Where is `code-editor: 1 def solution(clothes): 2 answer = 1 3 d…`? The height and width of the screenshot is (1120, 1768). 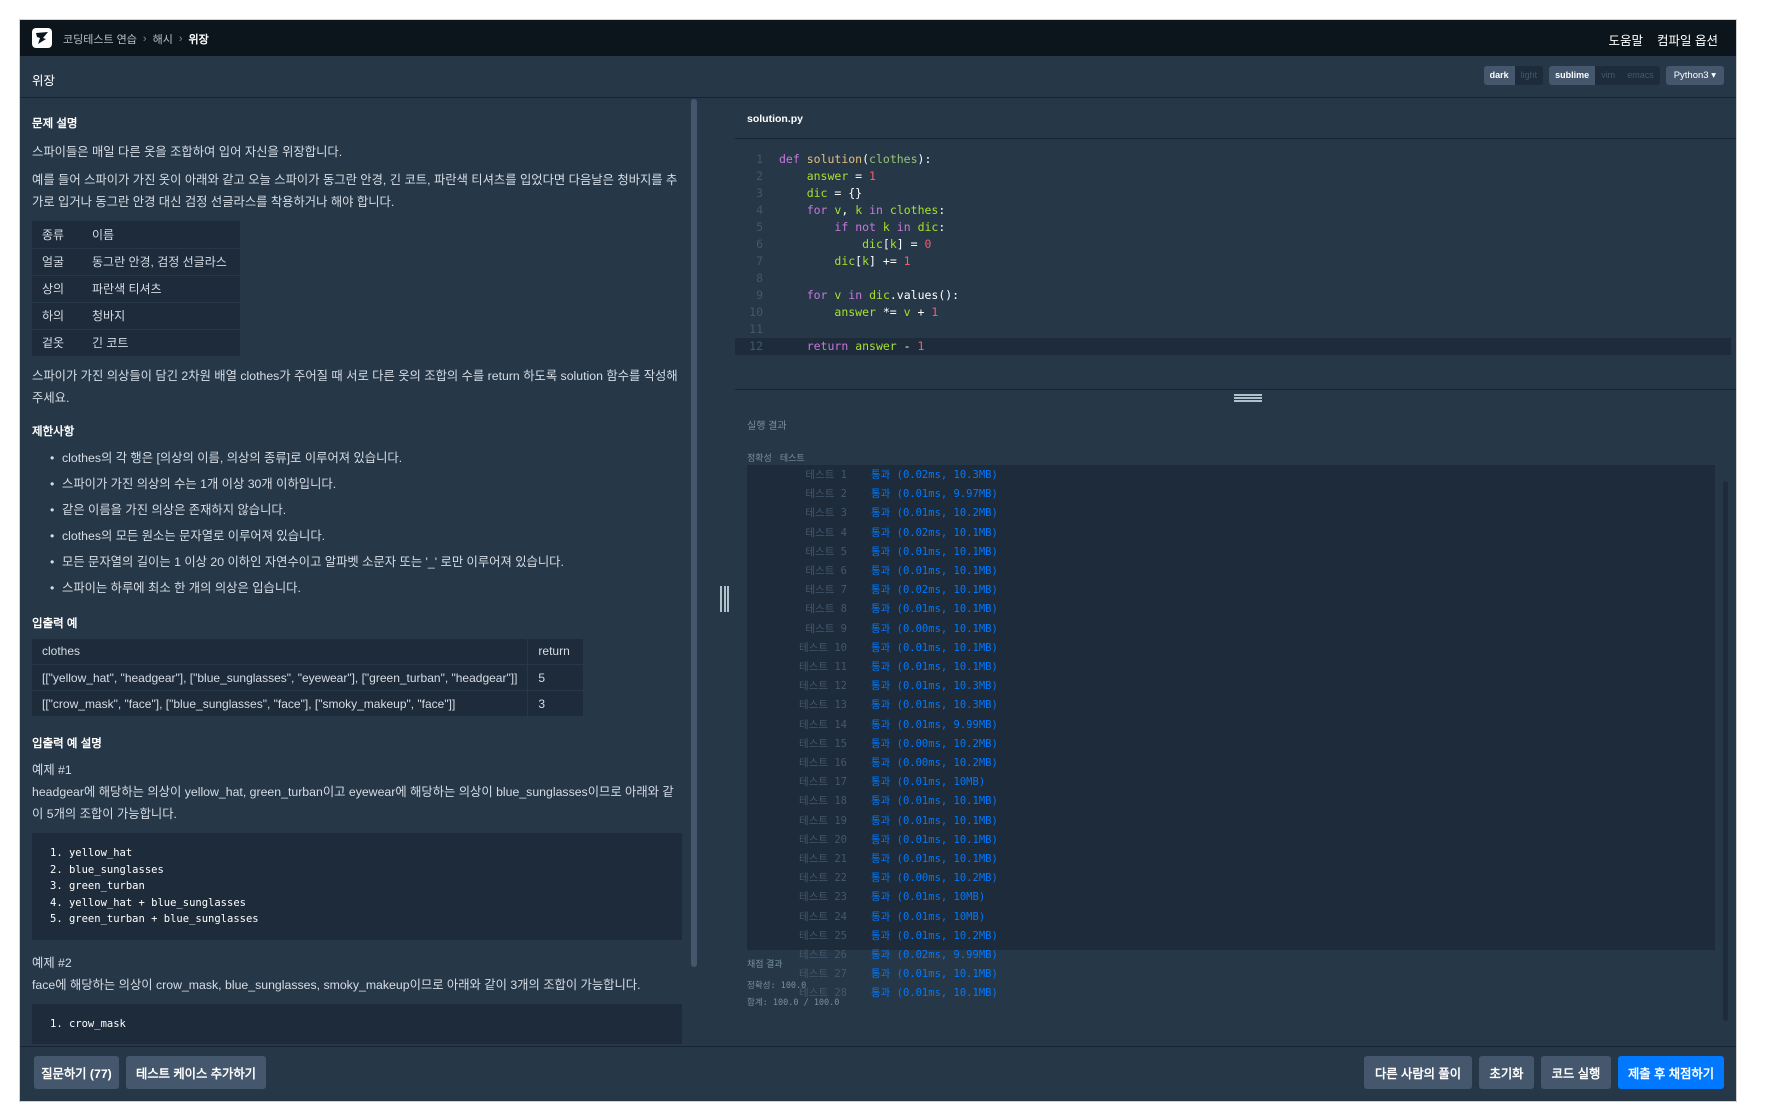 code-editor: 1 def solution(clothes): 2 answer = 1 3 d… is located at coordinates (1235, 264).